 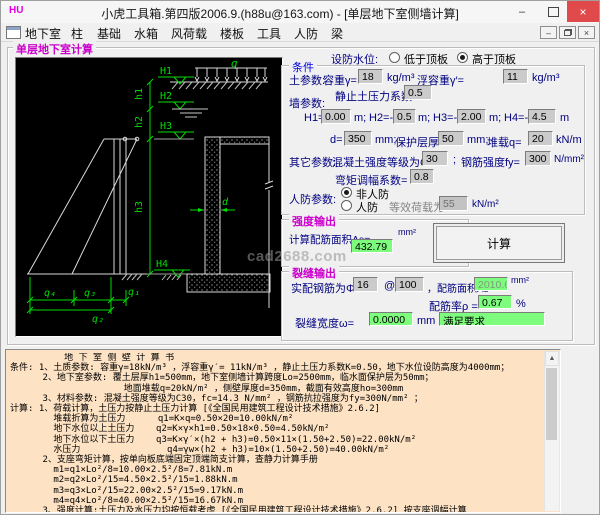 I want to click on scrollbar-thumb, so click(x=551, y=404).